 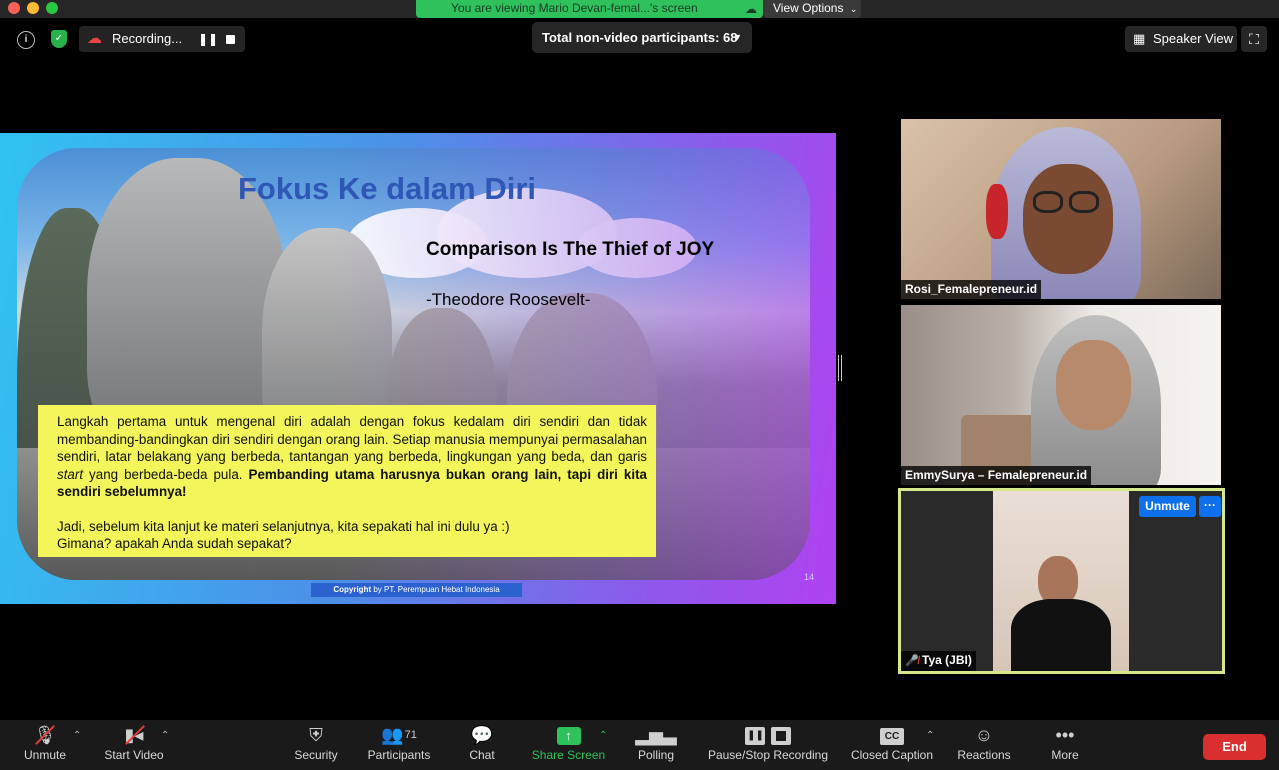 What do you see at coordinates (1061, 635) in the screenshot?
I see `participant-video-body` at bounding box center [1061, 635].